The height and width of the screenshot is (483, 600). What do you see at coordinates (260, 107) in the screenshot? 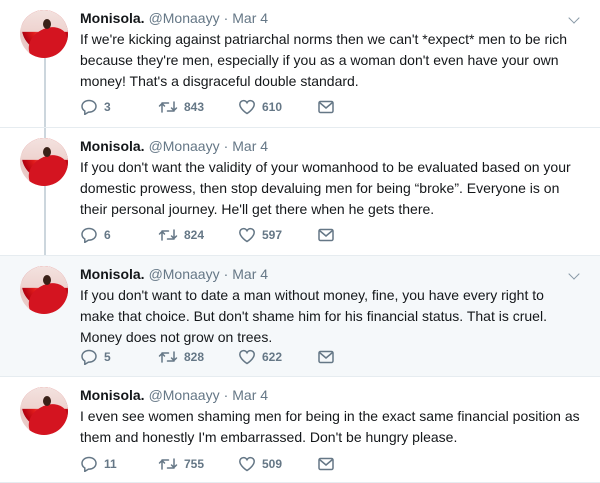
I see `like-button: 610` at bounding box center [260, 107].